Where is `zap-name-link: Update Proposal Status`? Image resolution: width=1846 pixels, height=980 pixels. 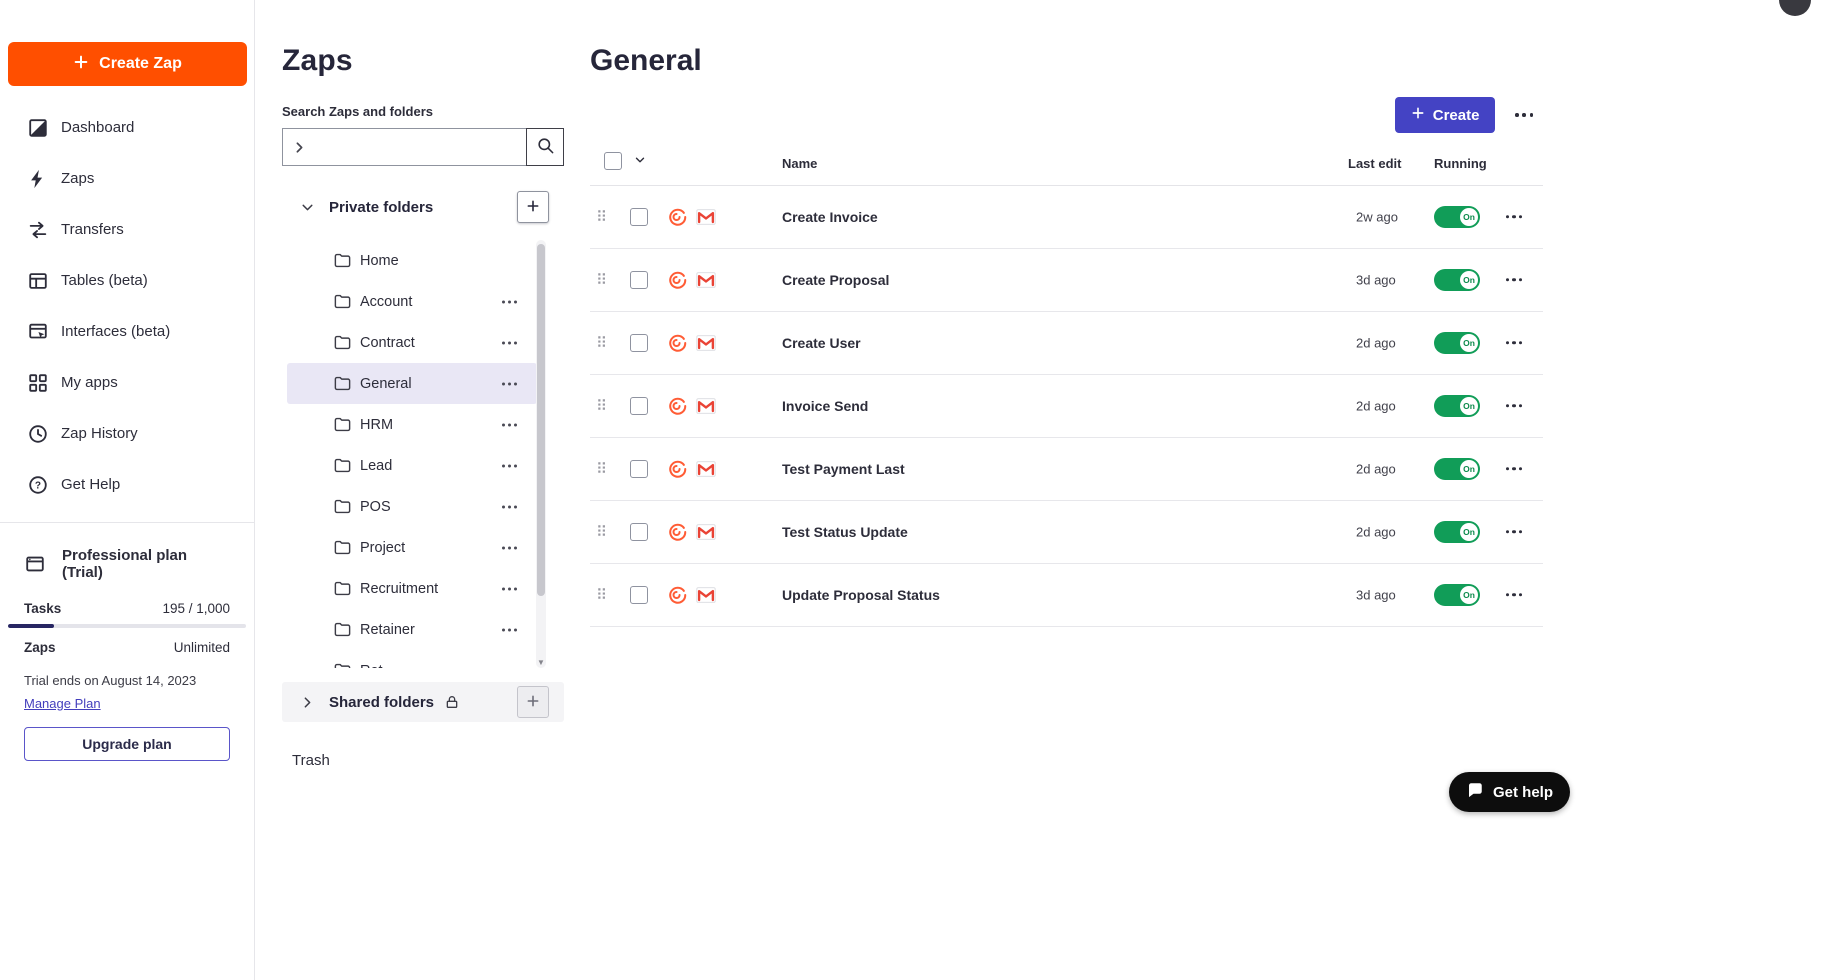 zap-name-link: Update Proposal Status is located at coordinates (861, 595).